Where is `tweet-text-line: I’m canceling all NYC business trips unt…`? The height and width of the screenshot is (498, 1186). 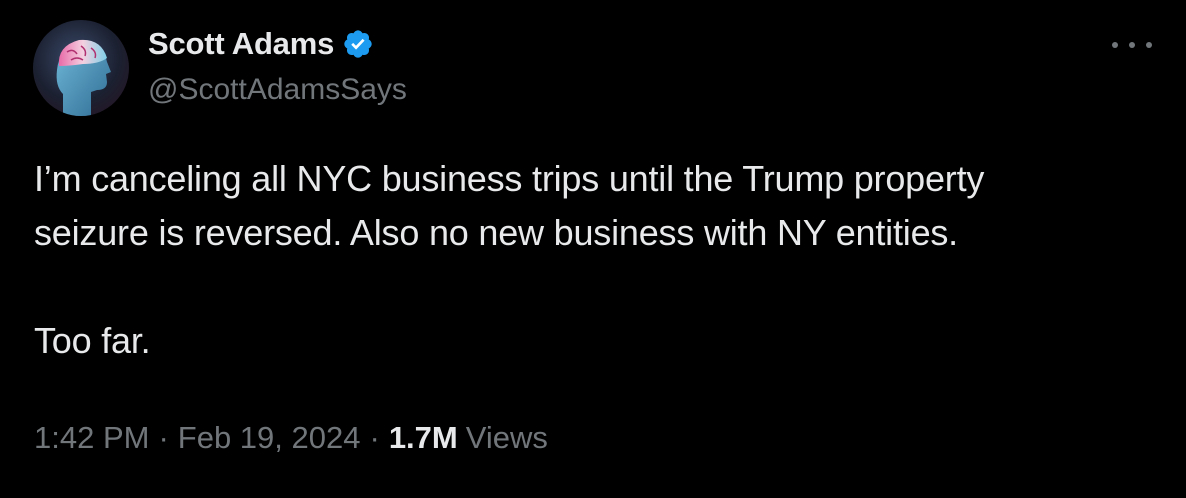 tweet-text-line: I’m canceling all NYC business trips unt… is located at coordinates (509, 178).